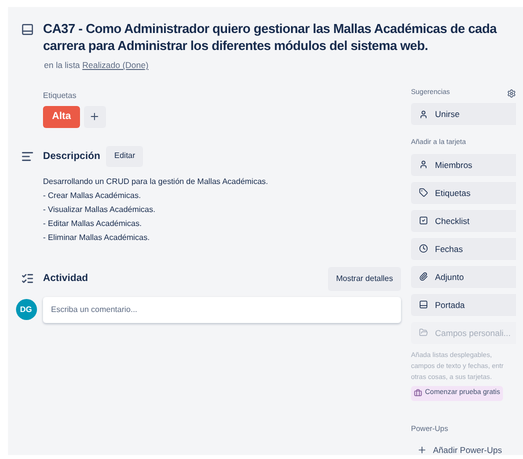 This screenshot has height=459, width=523. I want to click on list-link: Realizado (Done), so click(115, 65).